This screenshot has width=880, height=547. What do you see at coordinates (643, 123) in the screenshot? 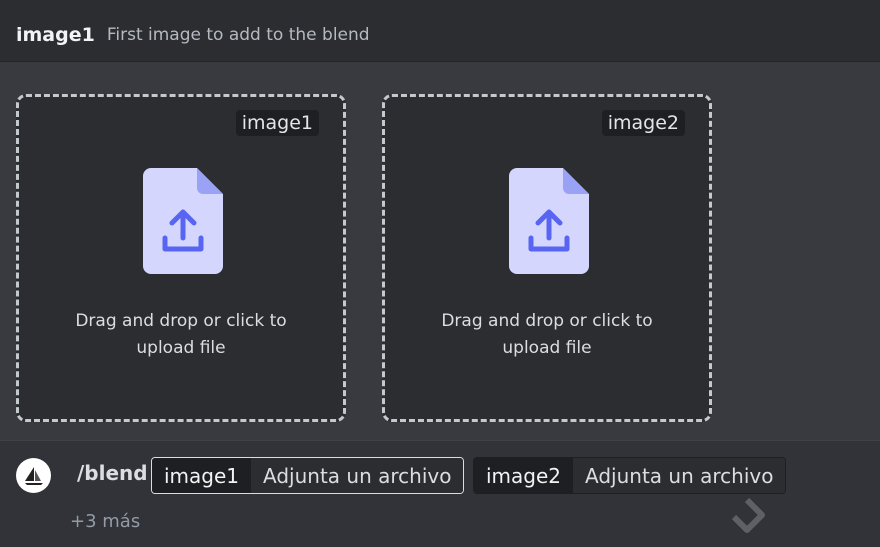
I see `dropzone-tag: image2` at bounding box center [643, 123].